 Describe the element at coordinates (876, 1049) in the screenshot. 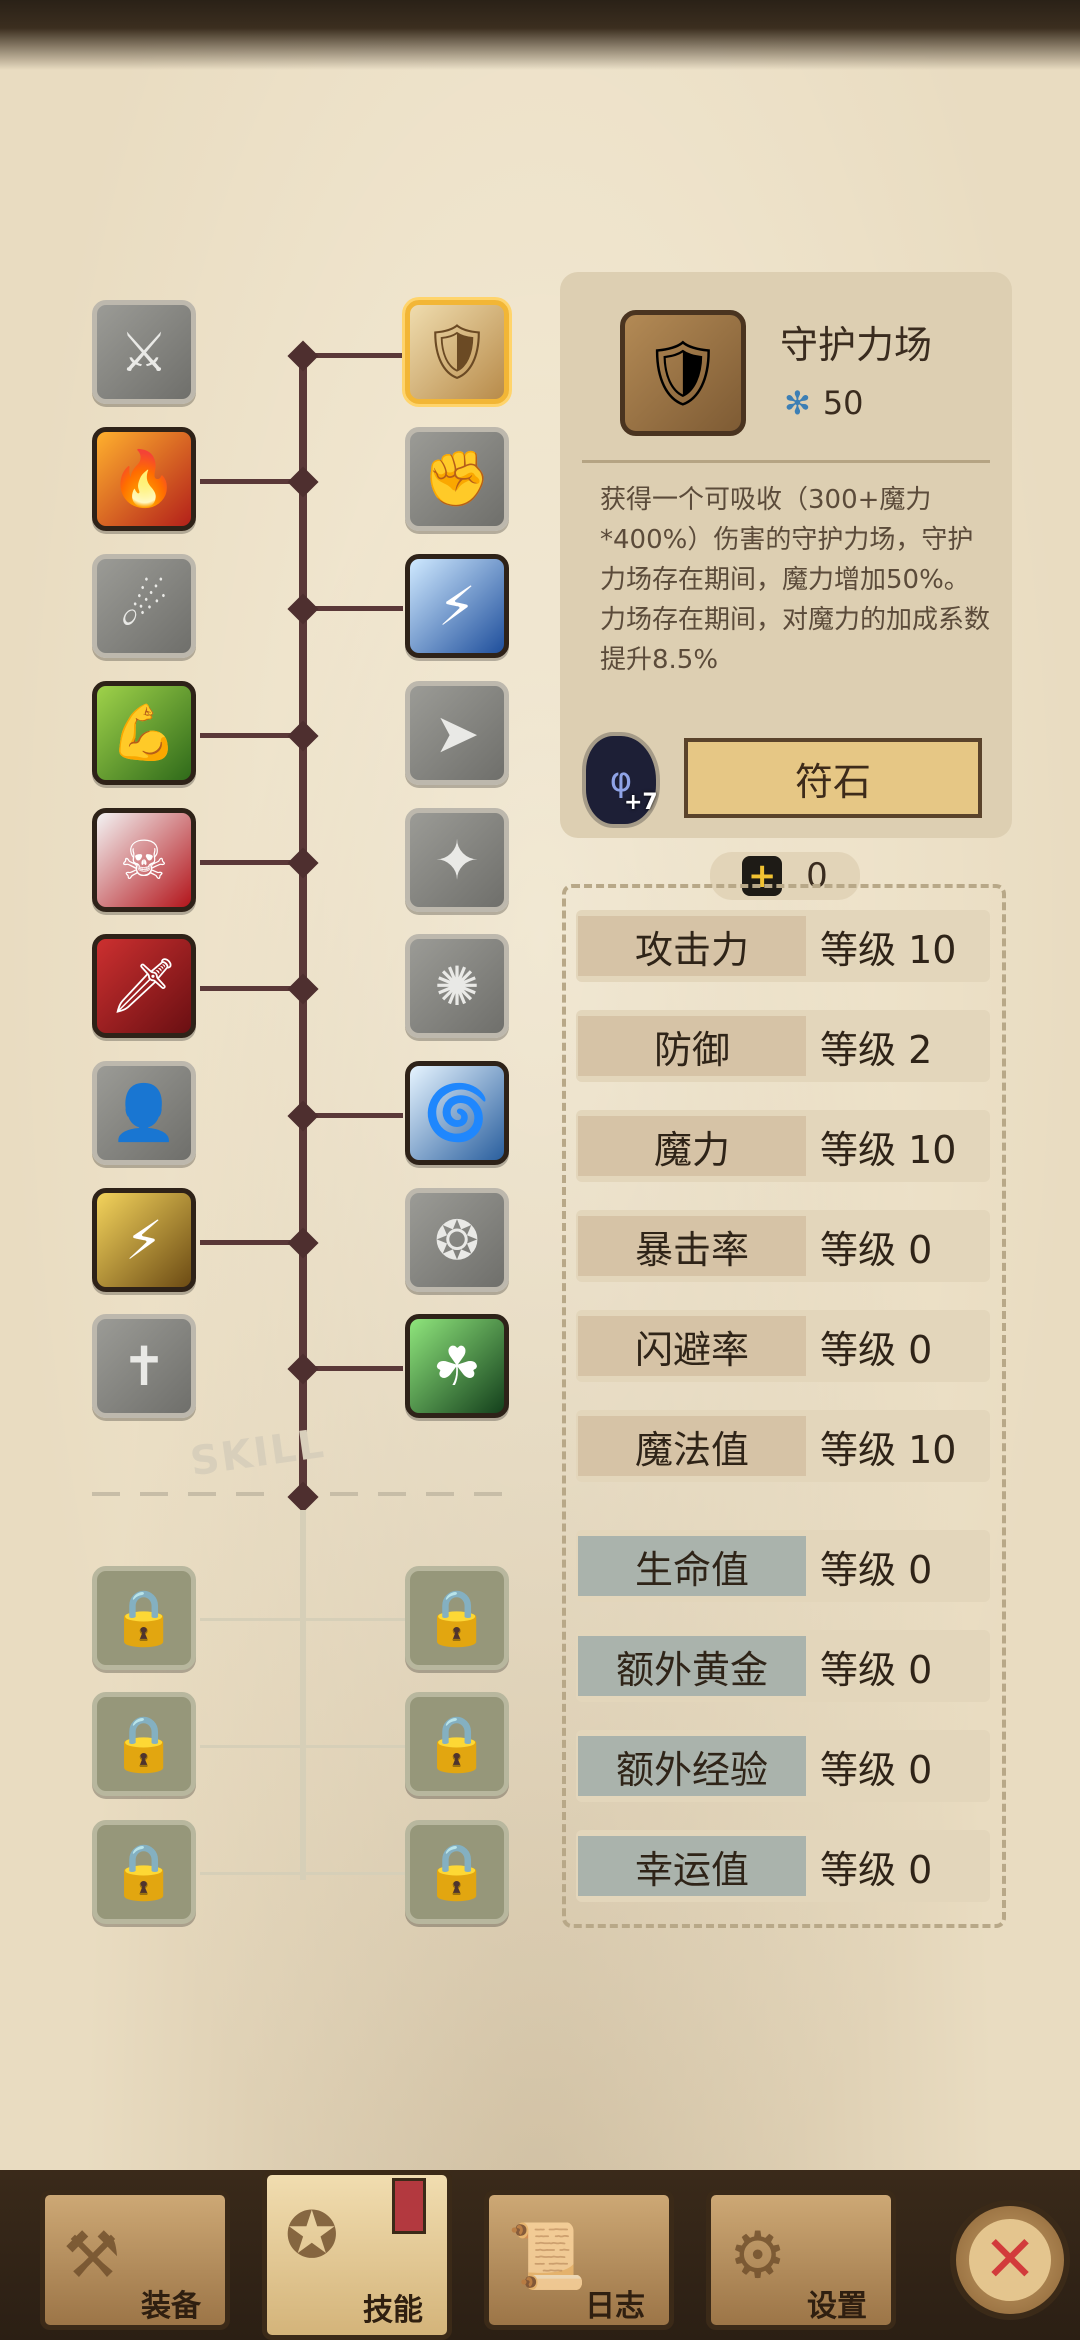

I see `stat-level: 等级 2` at that location.